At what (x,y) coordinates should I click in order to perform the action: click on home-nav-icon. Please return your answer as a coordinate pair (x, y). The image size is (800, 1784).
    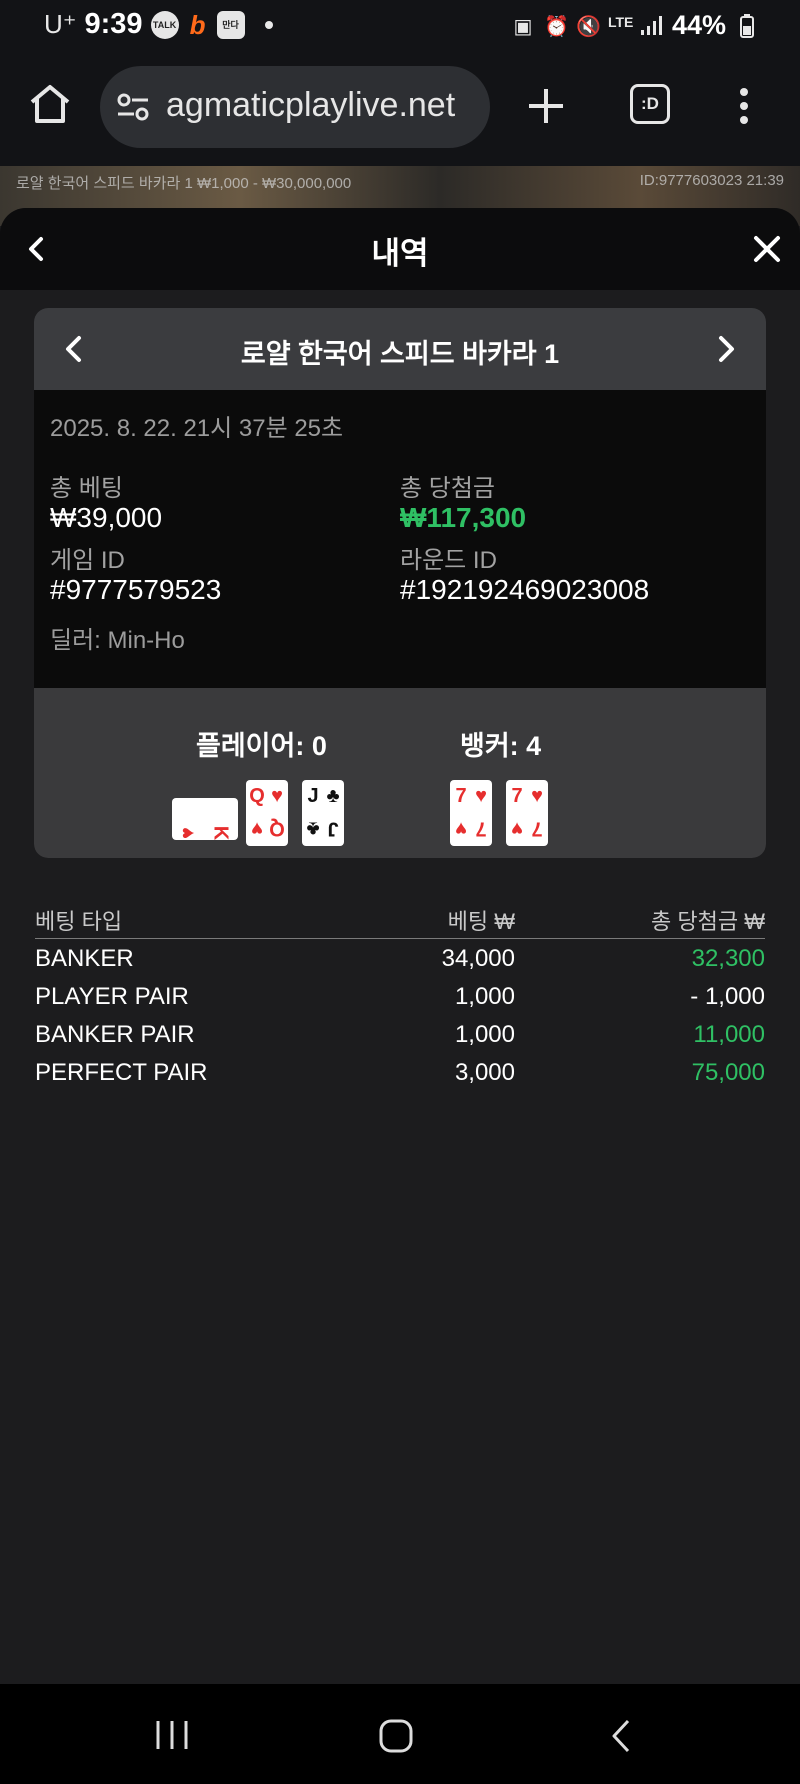
    Looking at the image, I should click on (396, 1736).